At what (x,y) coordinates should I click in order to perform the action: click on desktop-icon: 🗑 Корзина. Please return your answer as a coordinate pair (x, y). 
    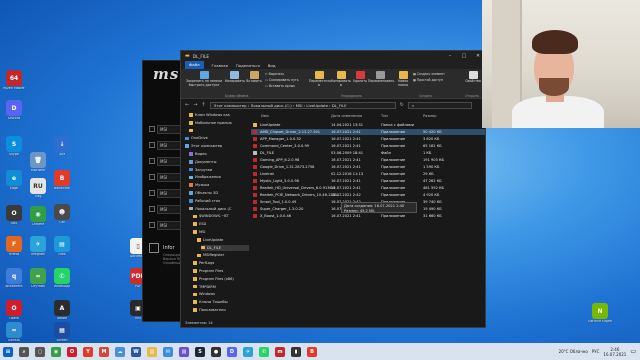
    Looking at the image, I should click on (38, 162).